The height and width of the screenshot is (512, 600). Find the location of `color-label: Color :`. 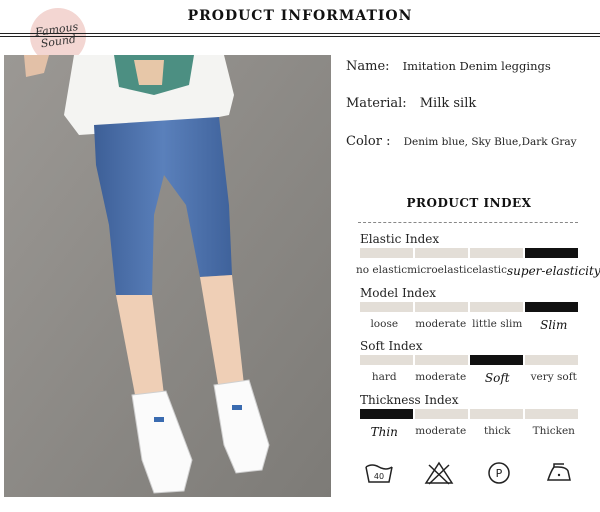

color-label: Color : is located at coordinates (368, 141).